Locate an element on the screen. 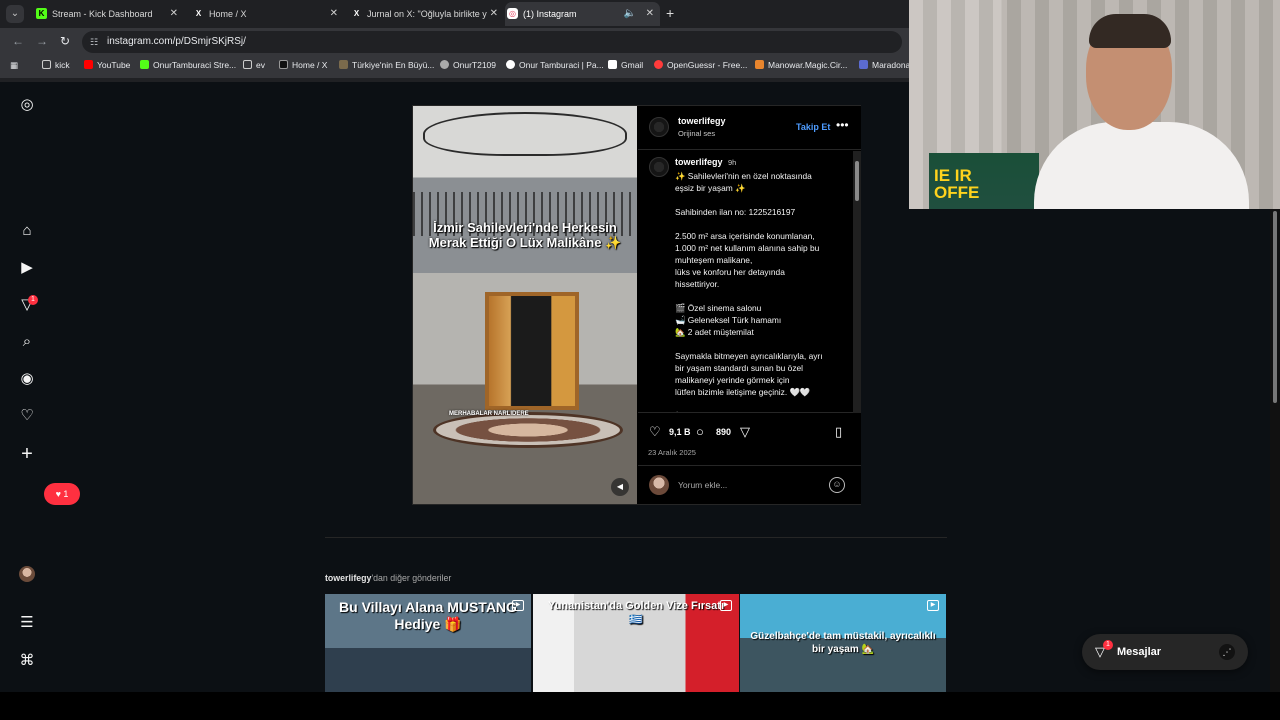  bookmark-label: ev is located at coordinates (260, 65).